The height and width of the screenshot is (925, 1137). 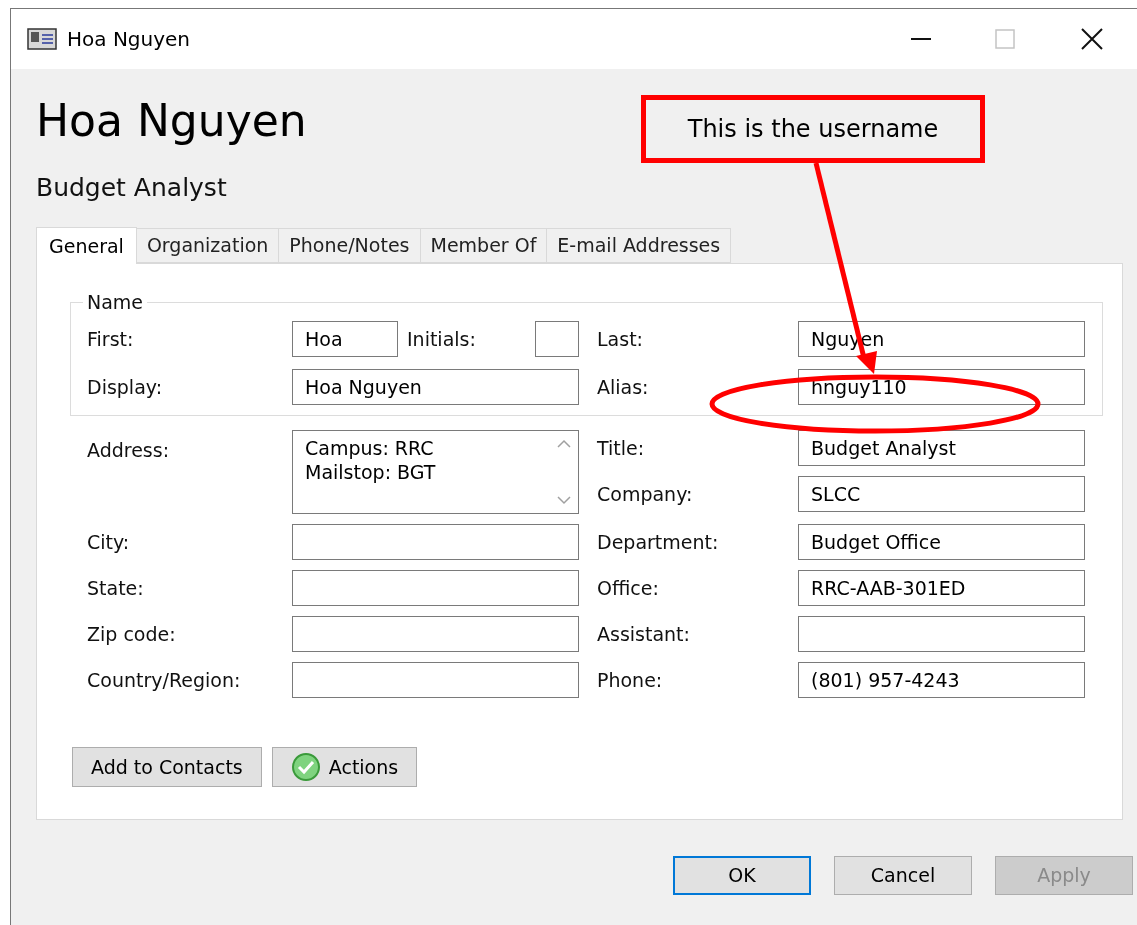 I want to click on tab: Member Of, so click(x=484, y=245).